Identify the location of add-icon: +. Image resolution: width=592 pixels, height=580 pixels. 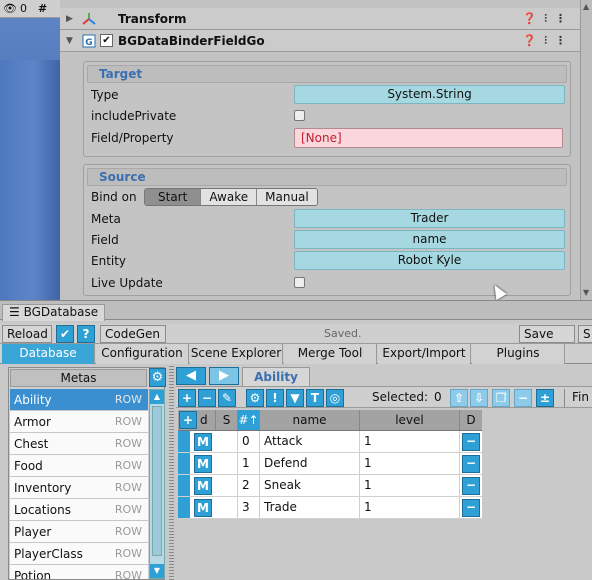
(187, 398).